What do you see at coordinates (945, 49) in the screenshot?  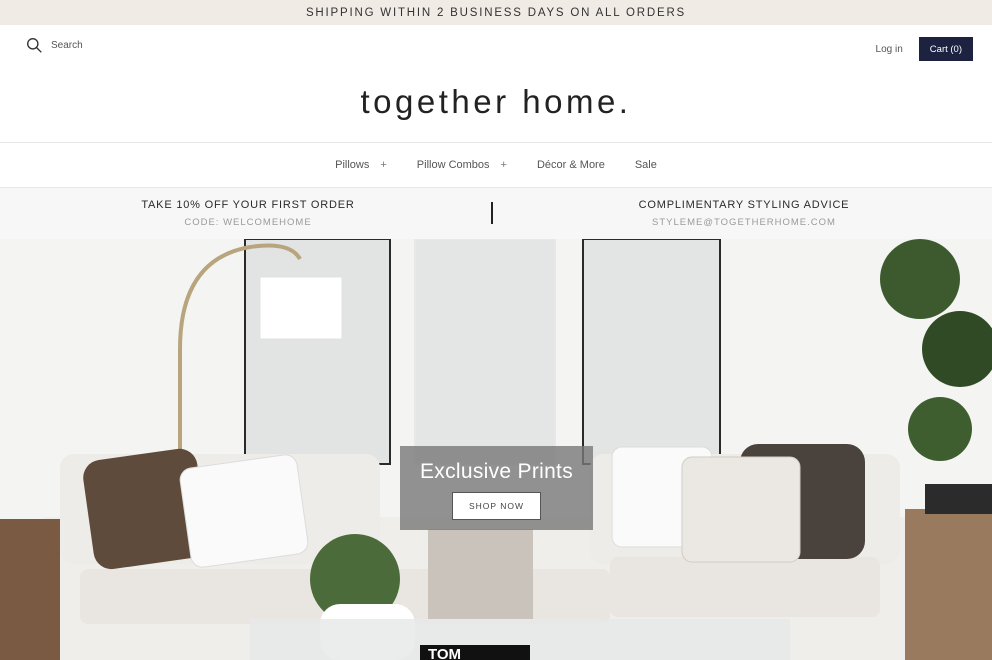 I see `cart-button: Cart (0)` at bounding box center [945, 49].